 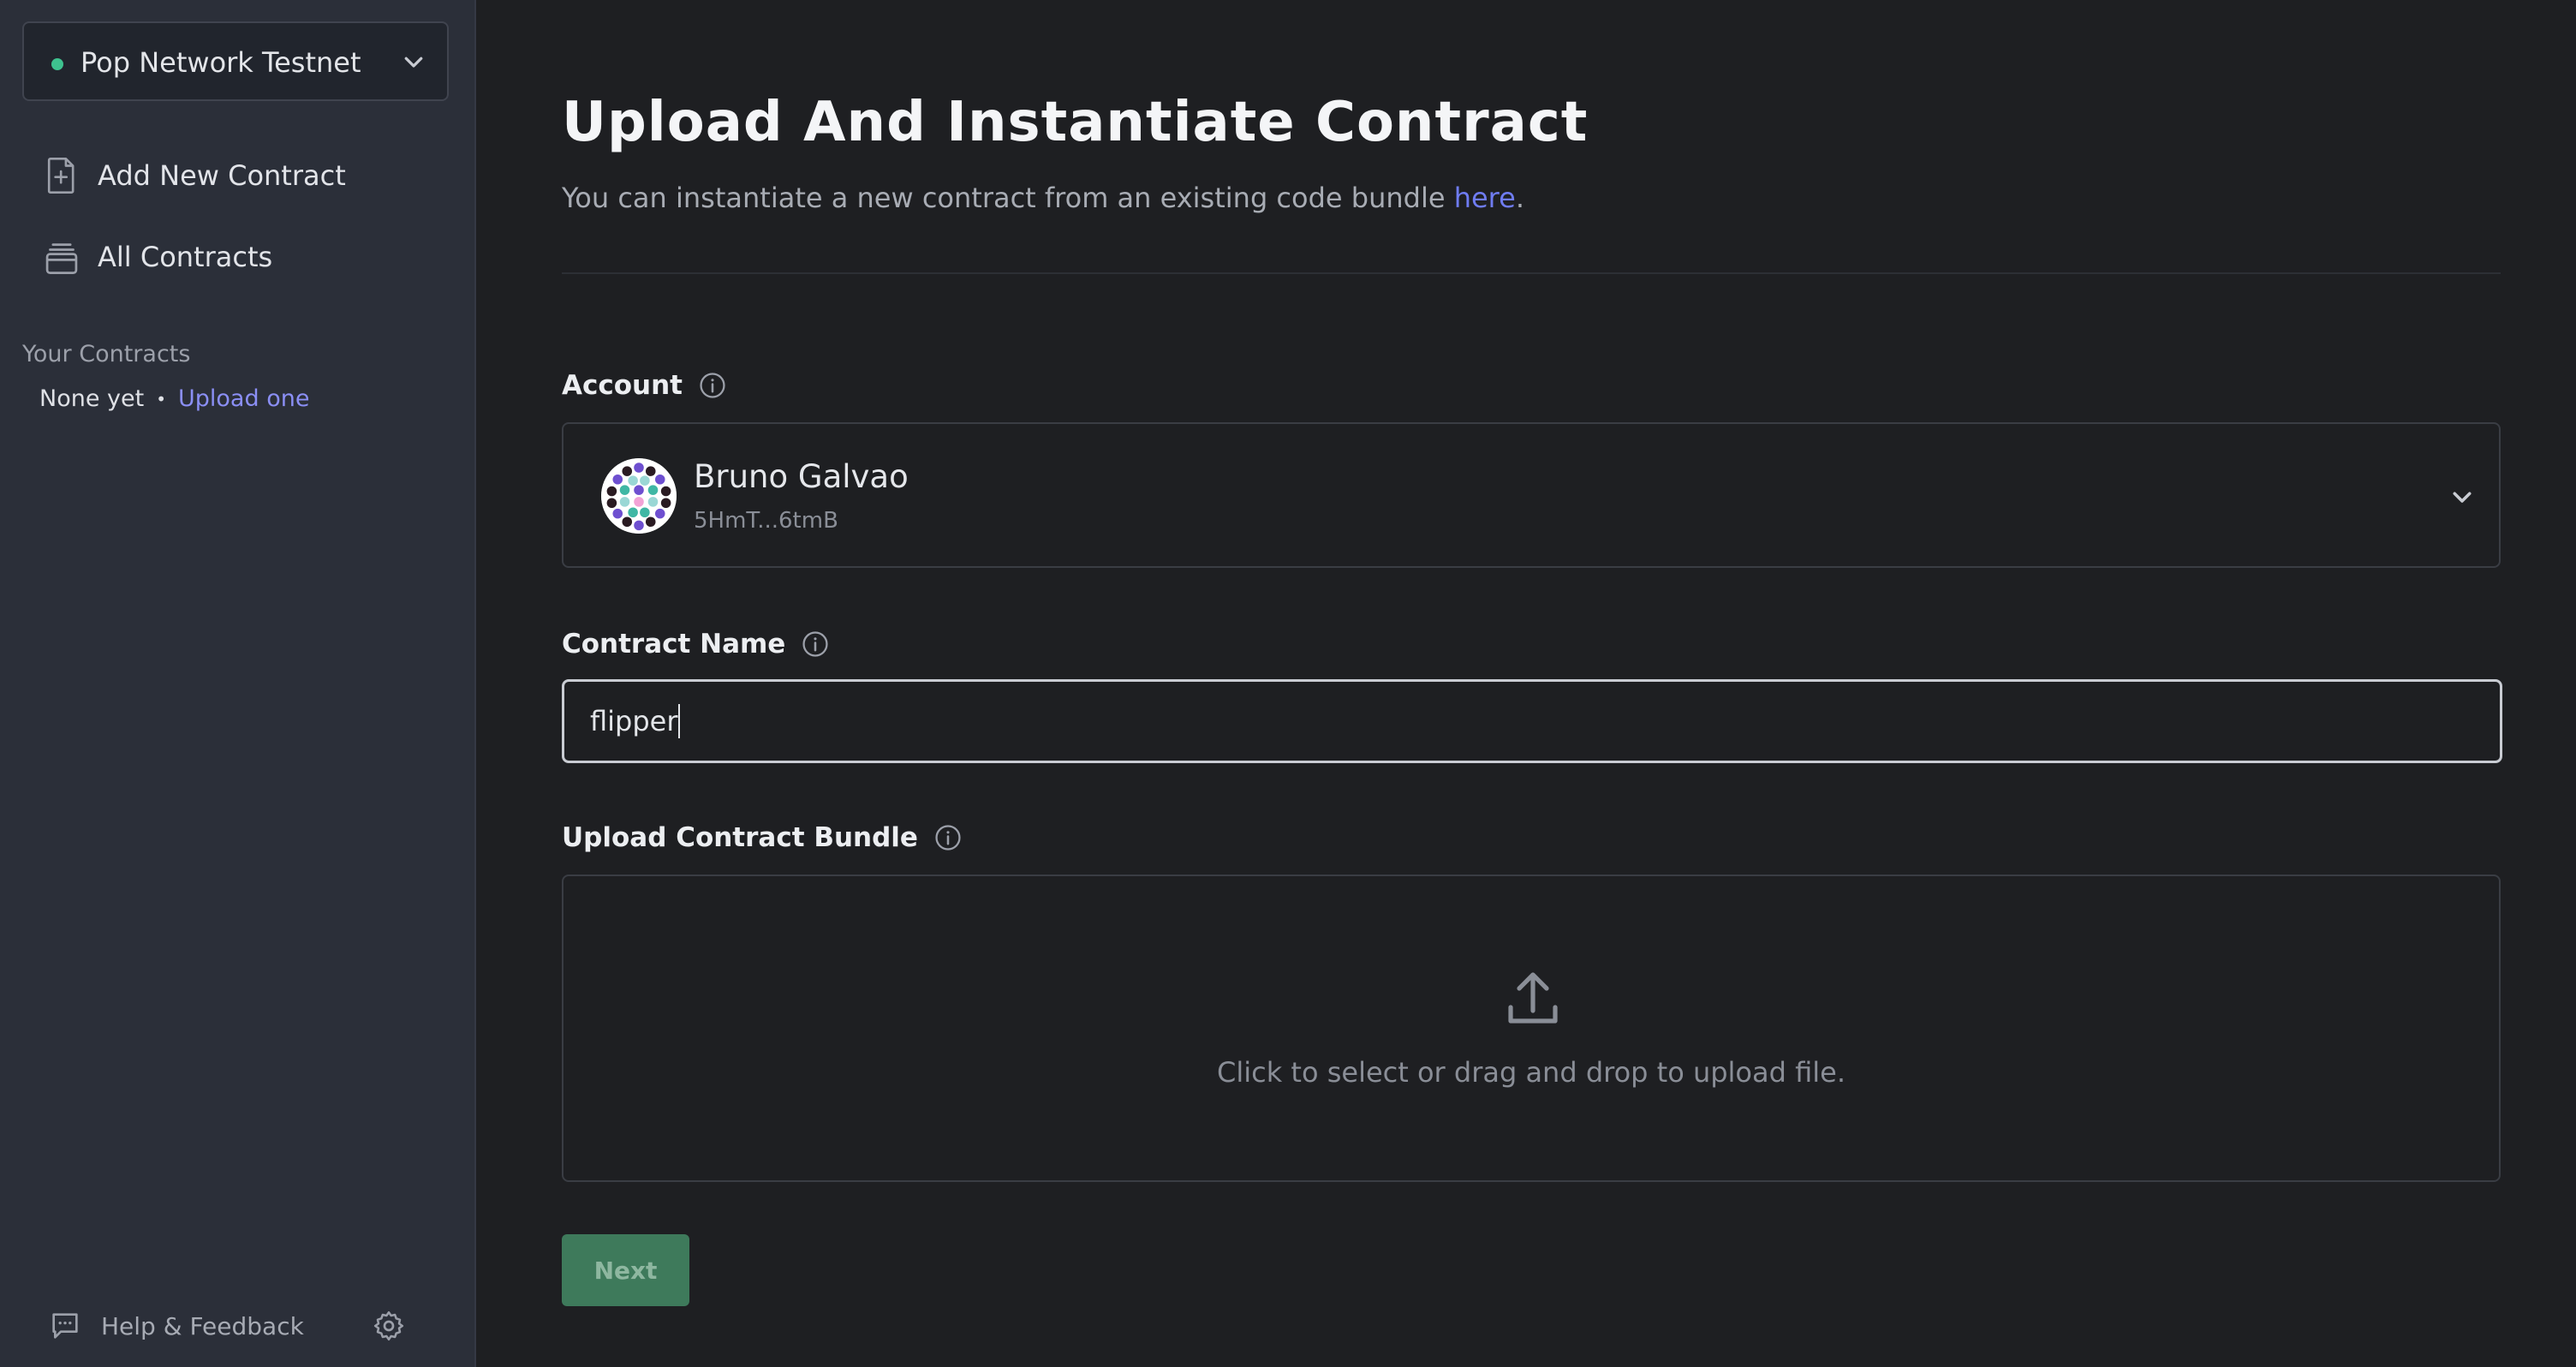 I want to click on upload-bundle-label-text: Upload Contract Bundle, so click(x=740, y=837).